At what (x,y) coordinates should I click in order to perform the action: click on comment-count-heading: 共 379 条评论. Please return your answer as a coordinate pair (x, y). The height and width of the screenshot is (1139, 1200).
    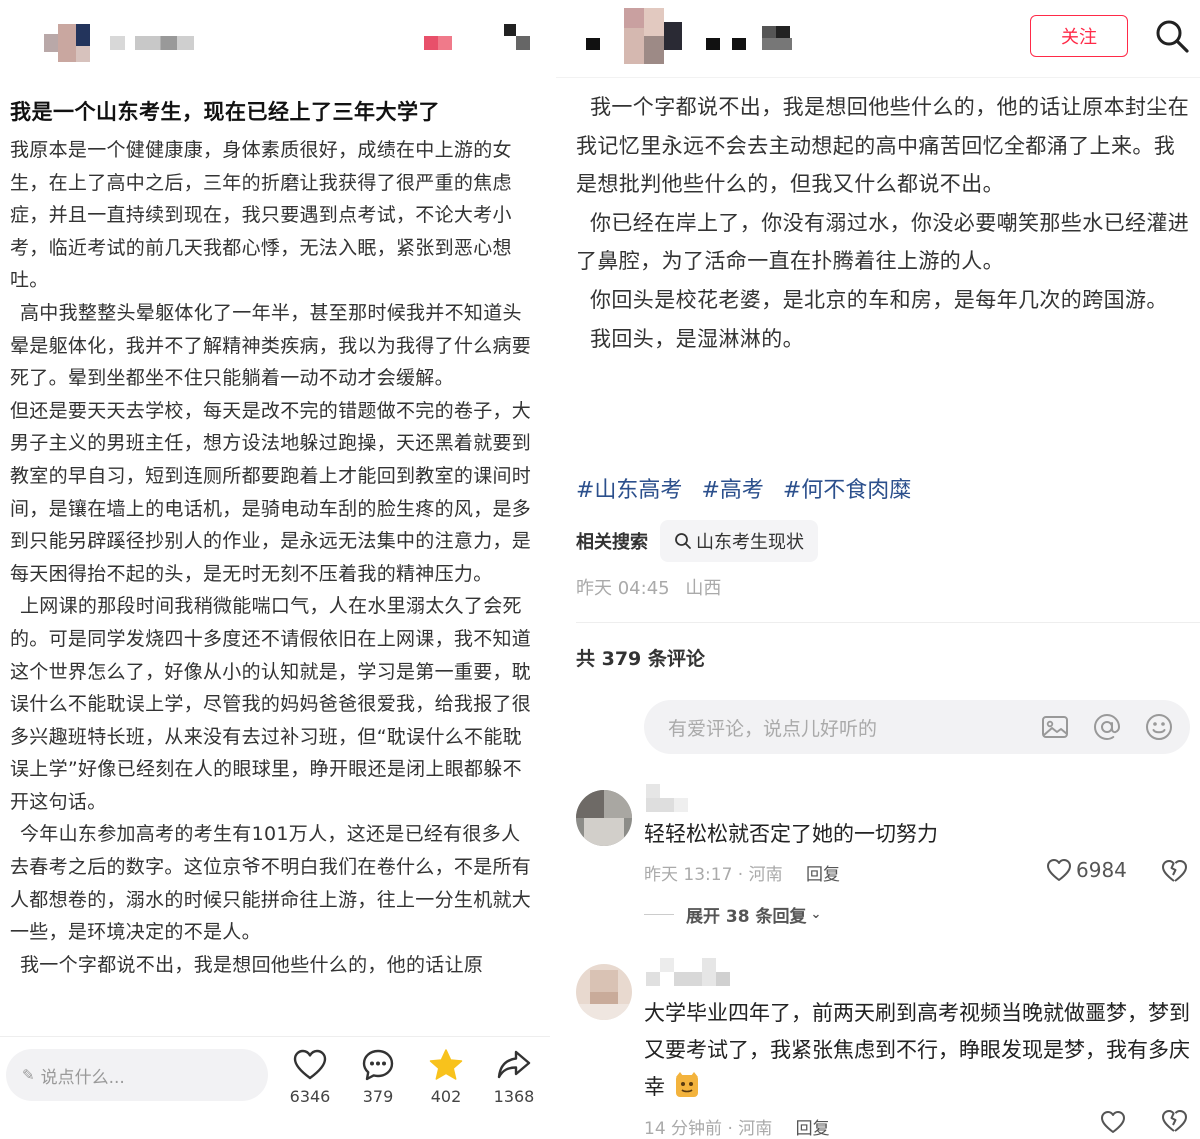
    Looking at the image, I should click on (640, 659).